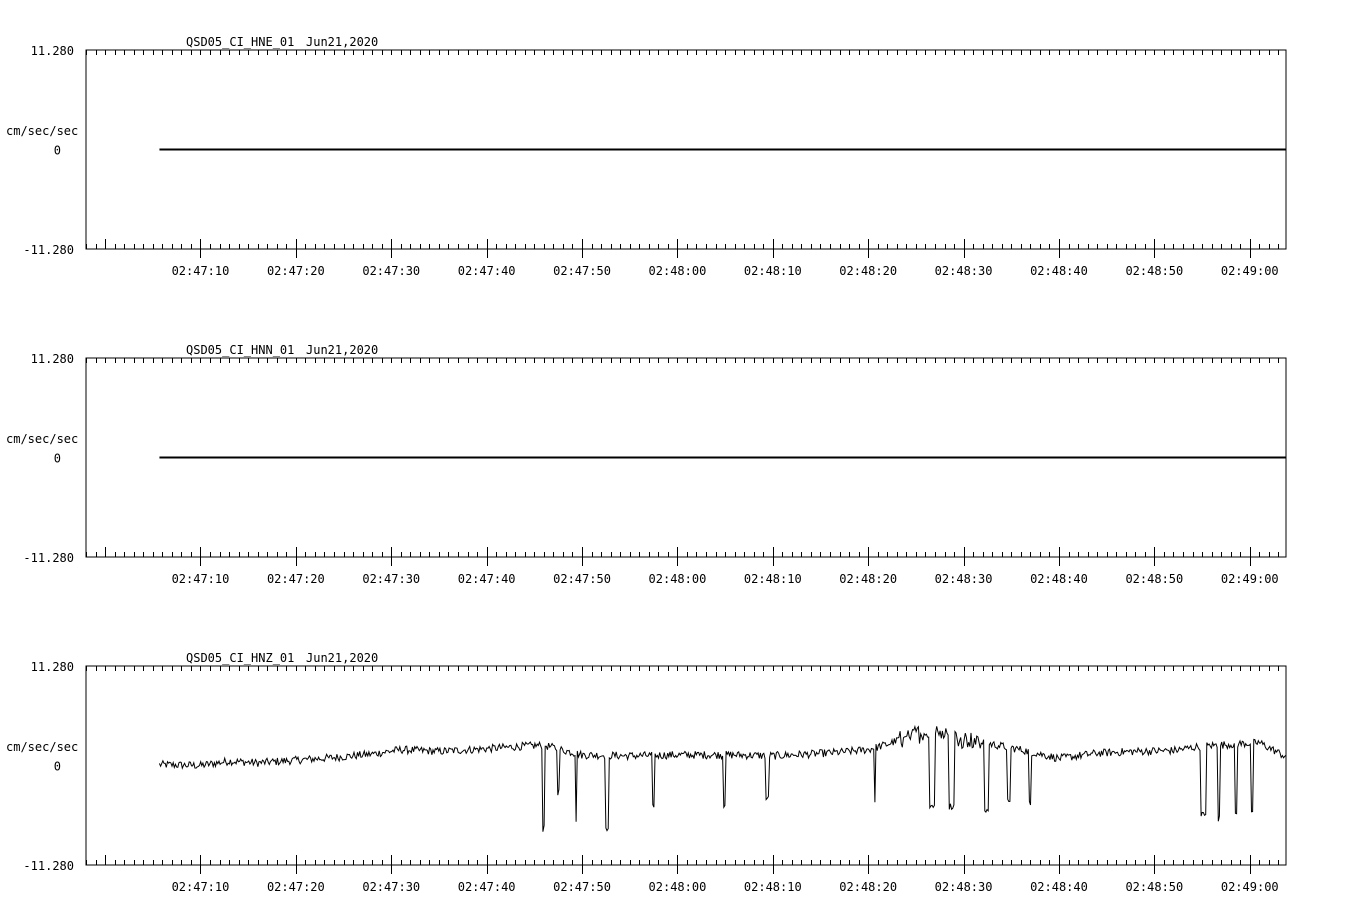 This screenshot has height=924, width=1358. What do you see at coordinates (240, 42) in the screenshot?
I see `station-label: QSD05_CI_HNE_01` at bounding box center [240, 42].